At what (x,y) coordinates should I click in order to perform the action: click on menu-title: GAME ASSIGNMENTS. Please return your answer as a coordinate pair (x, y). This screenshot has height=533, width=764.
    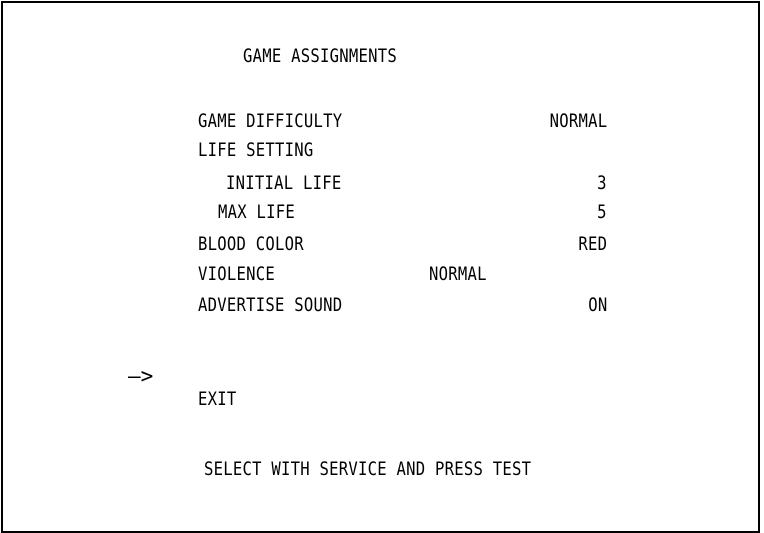
    Looking at the image, I should click on (320, 56).